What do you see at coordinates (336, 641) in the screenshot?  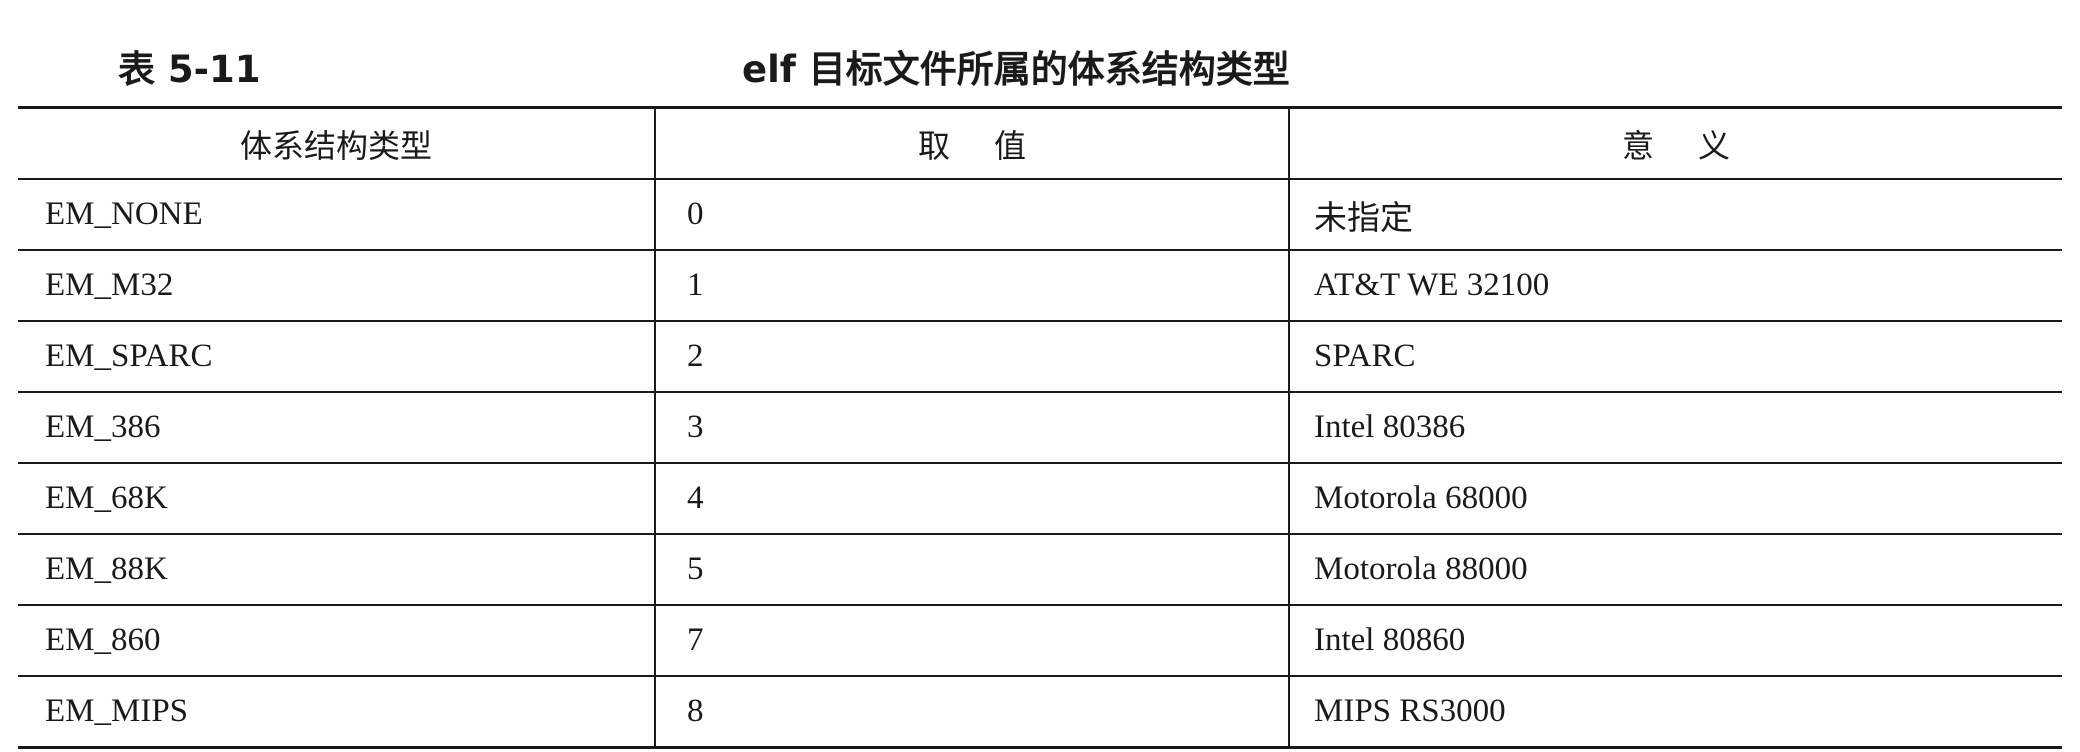 I see `cell-architecture-name: EM_860` at bounding box center [336, 641].